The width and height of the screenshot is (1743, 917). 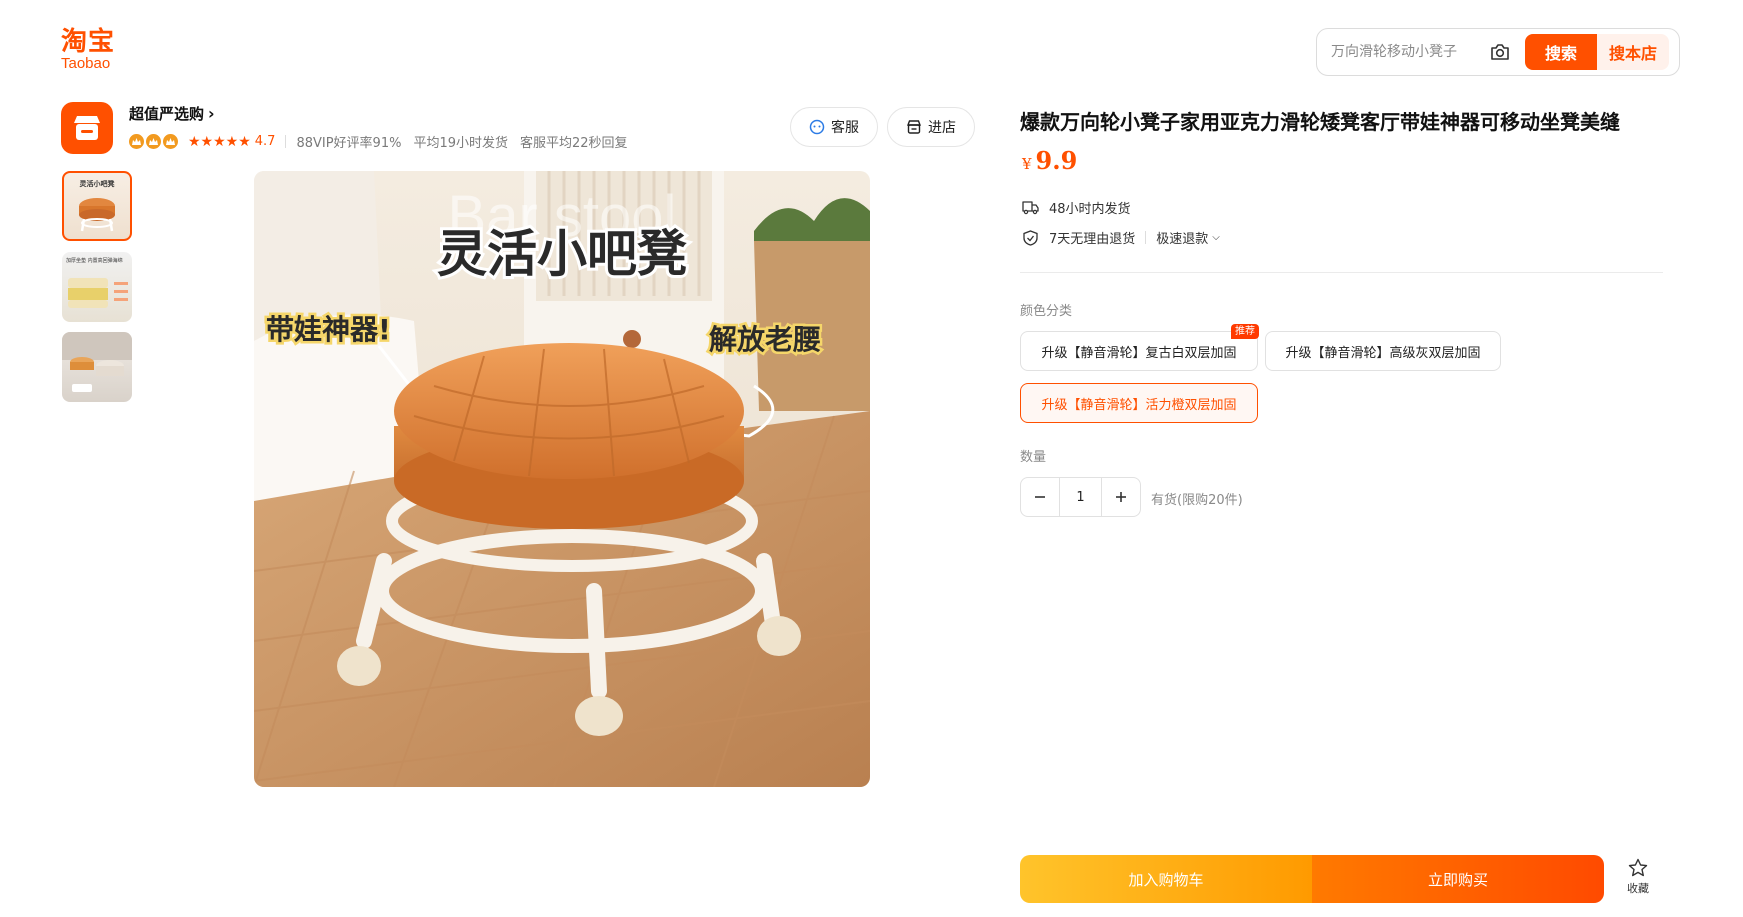 I want to click on taobao-logo: 淘宝 Taobao, so click(x=96, y=52).